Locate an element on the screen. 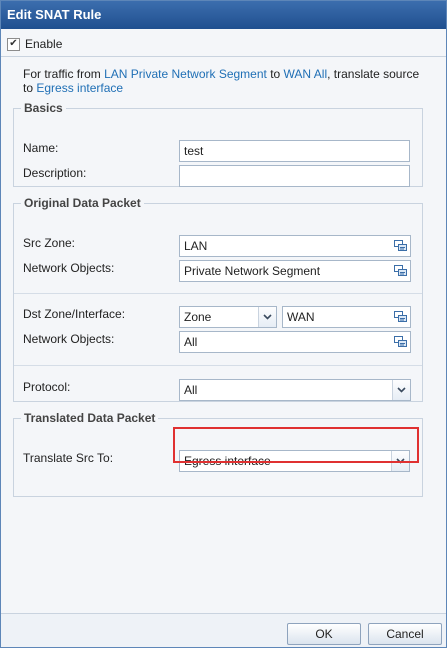 The width and height of the screenshot is (447, 648). dst-type-dropdown-button is located at coordinates (267, 317).